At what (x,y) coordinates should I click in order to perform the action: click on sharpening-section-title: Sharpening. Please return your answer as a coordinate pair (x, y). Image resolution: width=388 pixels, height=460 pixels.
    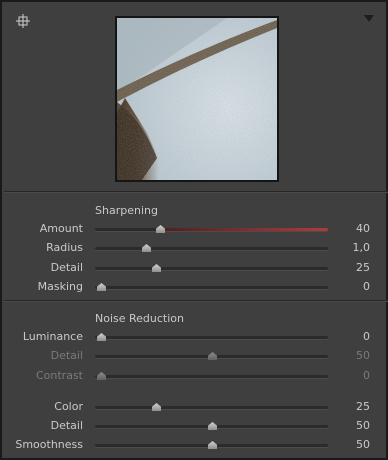
    Looking at the image, I should click on (126, 210).